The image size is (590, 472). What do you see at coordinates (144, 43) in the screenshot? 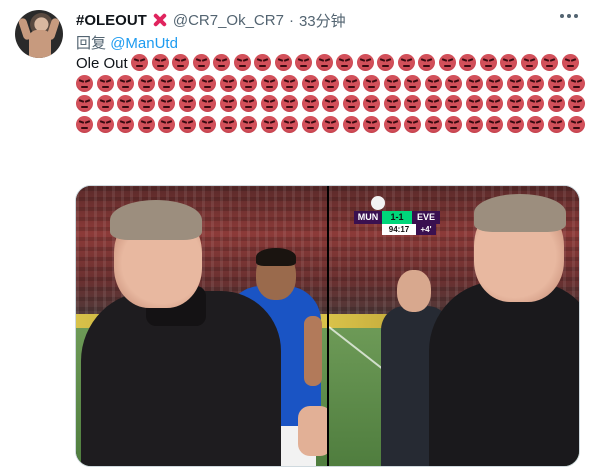
I see `reply-mention-link: @ManUtd` at bounding box center [144, 43].